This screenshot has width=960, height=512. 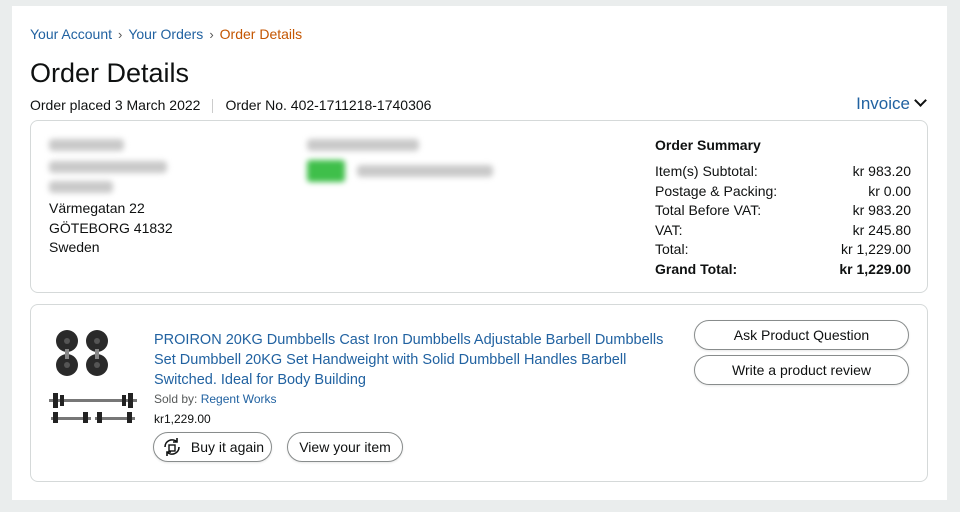 I want to click on seller-link: Regent Works, so click(x=239, y=399).